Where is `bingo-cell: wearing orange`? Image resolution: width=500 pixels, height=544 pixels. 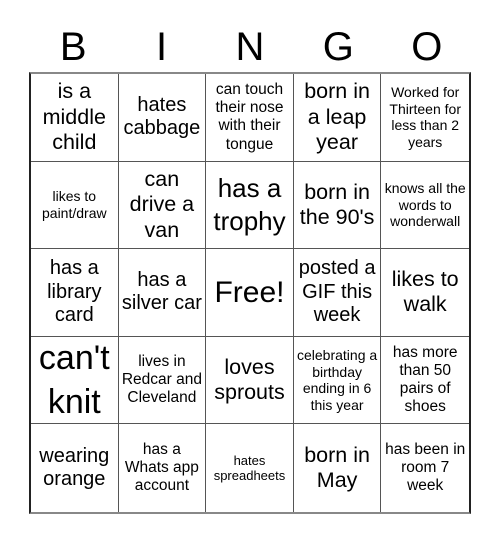 bingo-cell: wearing orange is located at coordinates (75, 468).